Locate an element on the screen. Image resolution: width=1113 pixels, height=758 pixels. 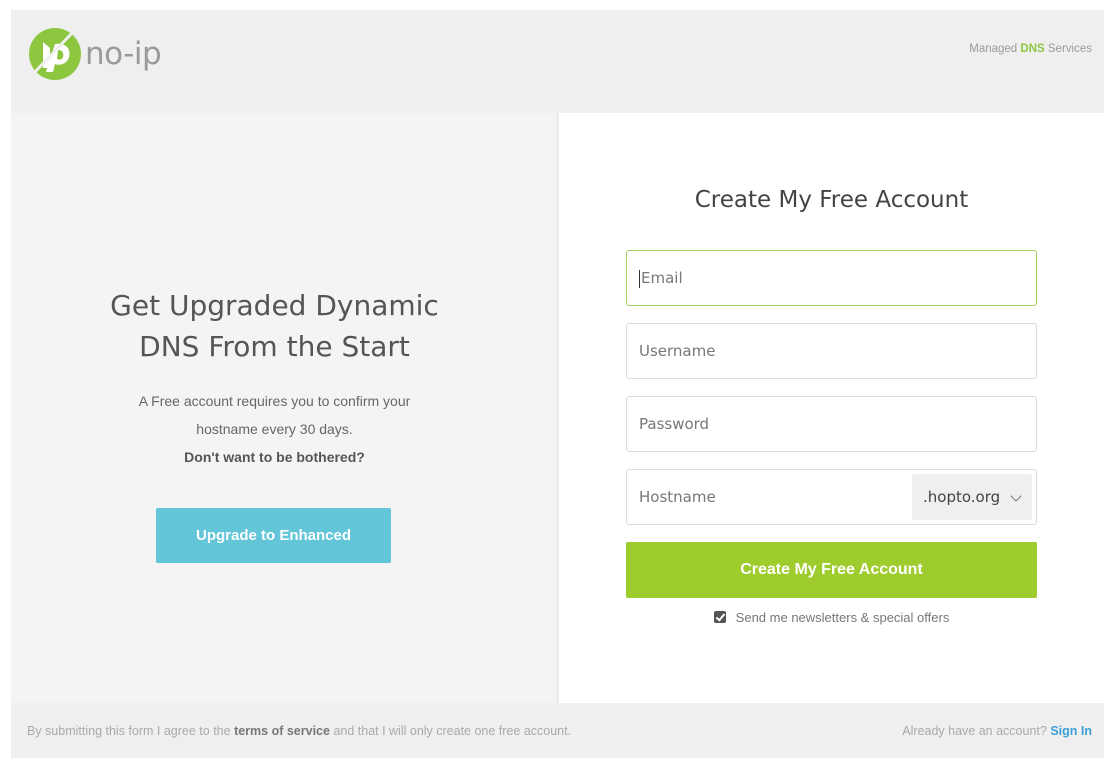
upgrade-text-bold: Don't want to be bothered? is located at coordinates (274, 457).